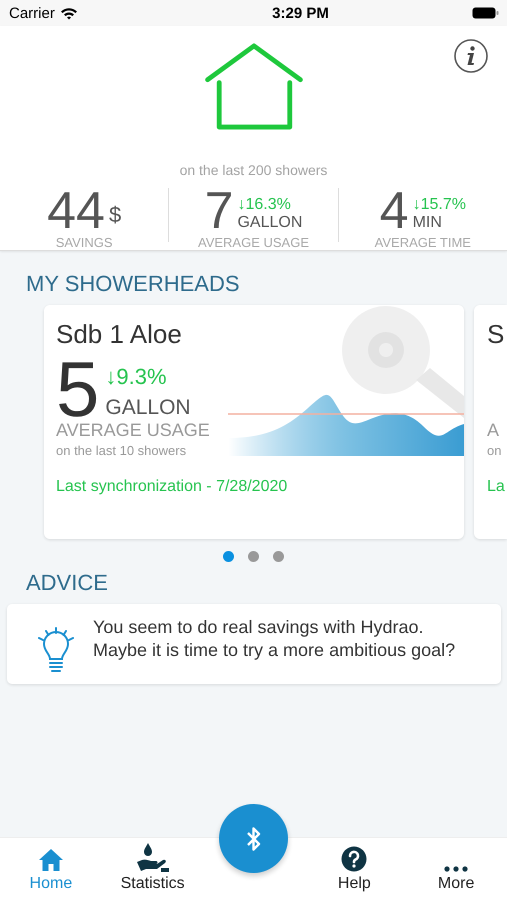  Describe the element at coordinates (394, 211) in the screenshot. I see `stat-value: 4` at that location.